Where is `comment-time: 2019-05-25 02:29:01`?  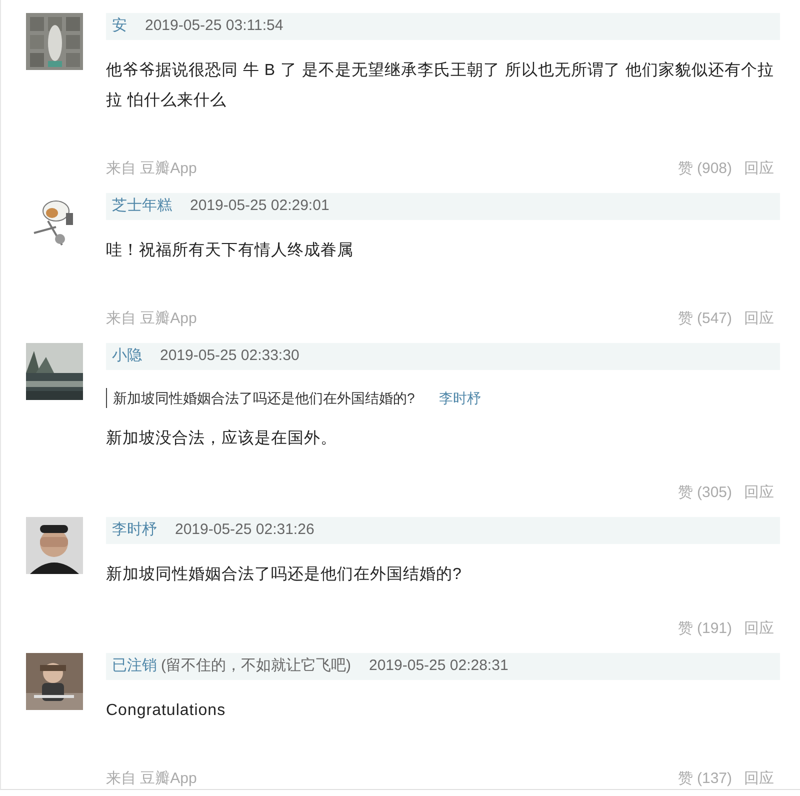
comment-time: 2019-05-25 02:29:01 is located at coordinates (260, 206).